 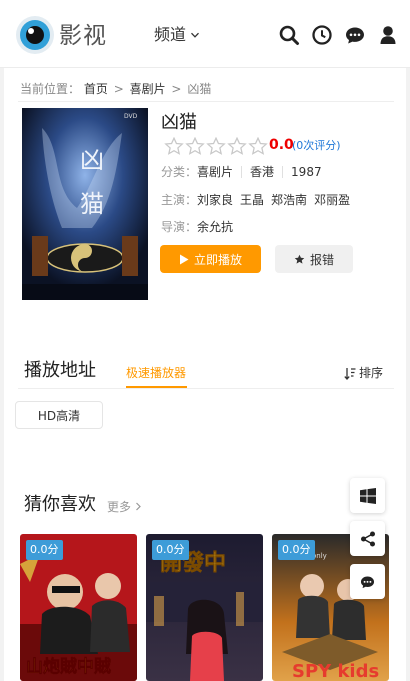 What do you see at coordinates (92, 160) in the screenshot?
I see `svg-text: 凶` at bounding box center [92, 160].